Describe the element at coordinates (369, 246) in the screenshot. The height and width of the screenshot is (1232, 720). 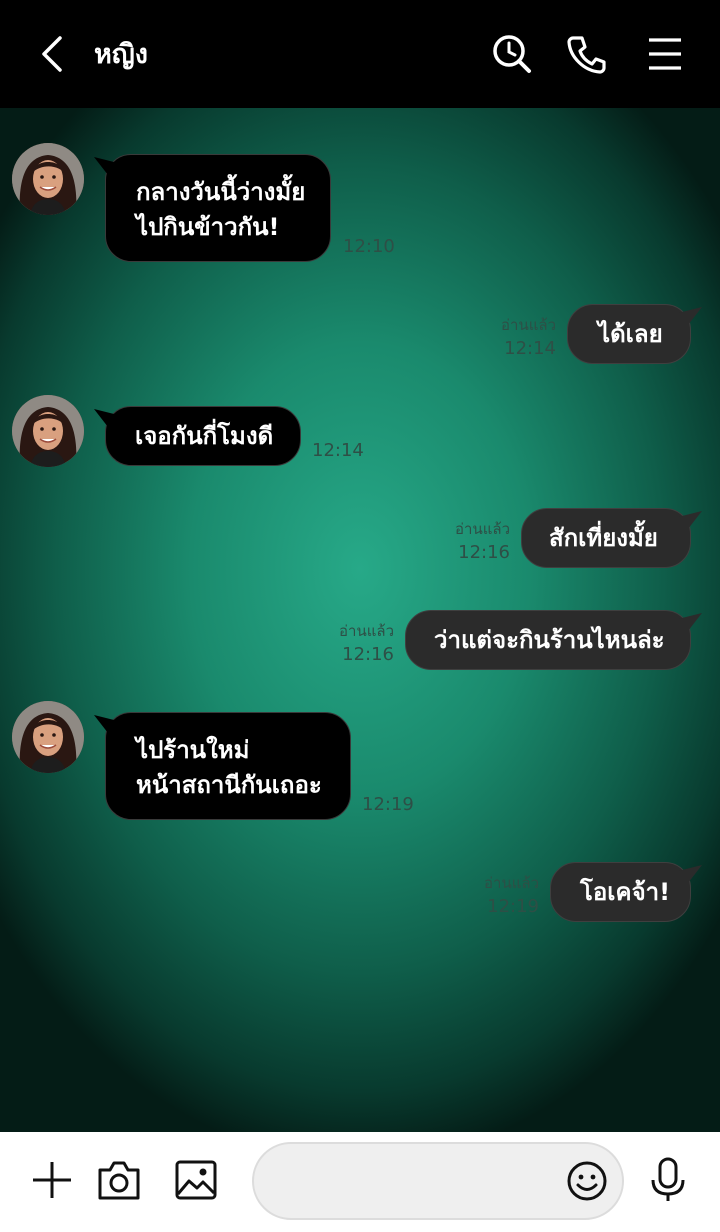
I see `message-time: 12:10` at that location.